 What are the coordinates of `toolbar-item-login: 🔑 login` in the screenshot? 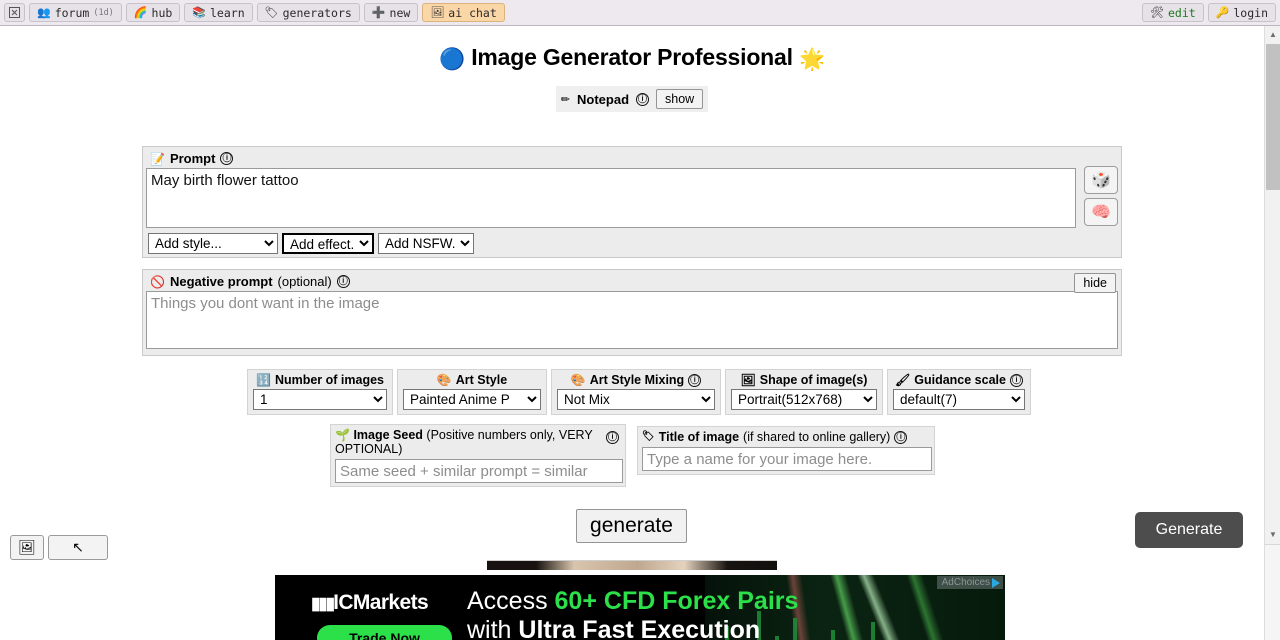 It's located at (1241, 12).